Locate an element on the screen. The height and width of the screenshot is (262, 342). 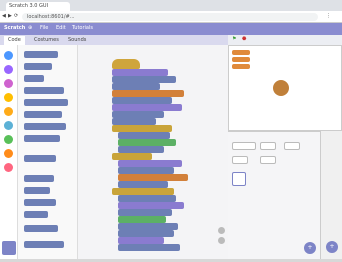
browser-tab: Scratch 3.0 GUI is located at coordinates (38, 6).